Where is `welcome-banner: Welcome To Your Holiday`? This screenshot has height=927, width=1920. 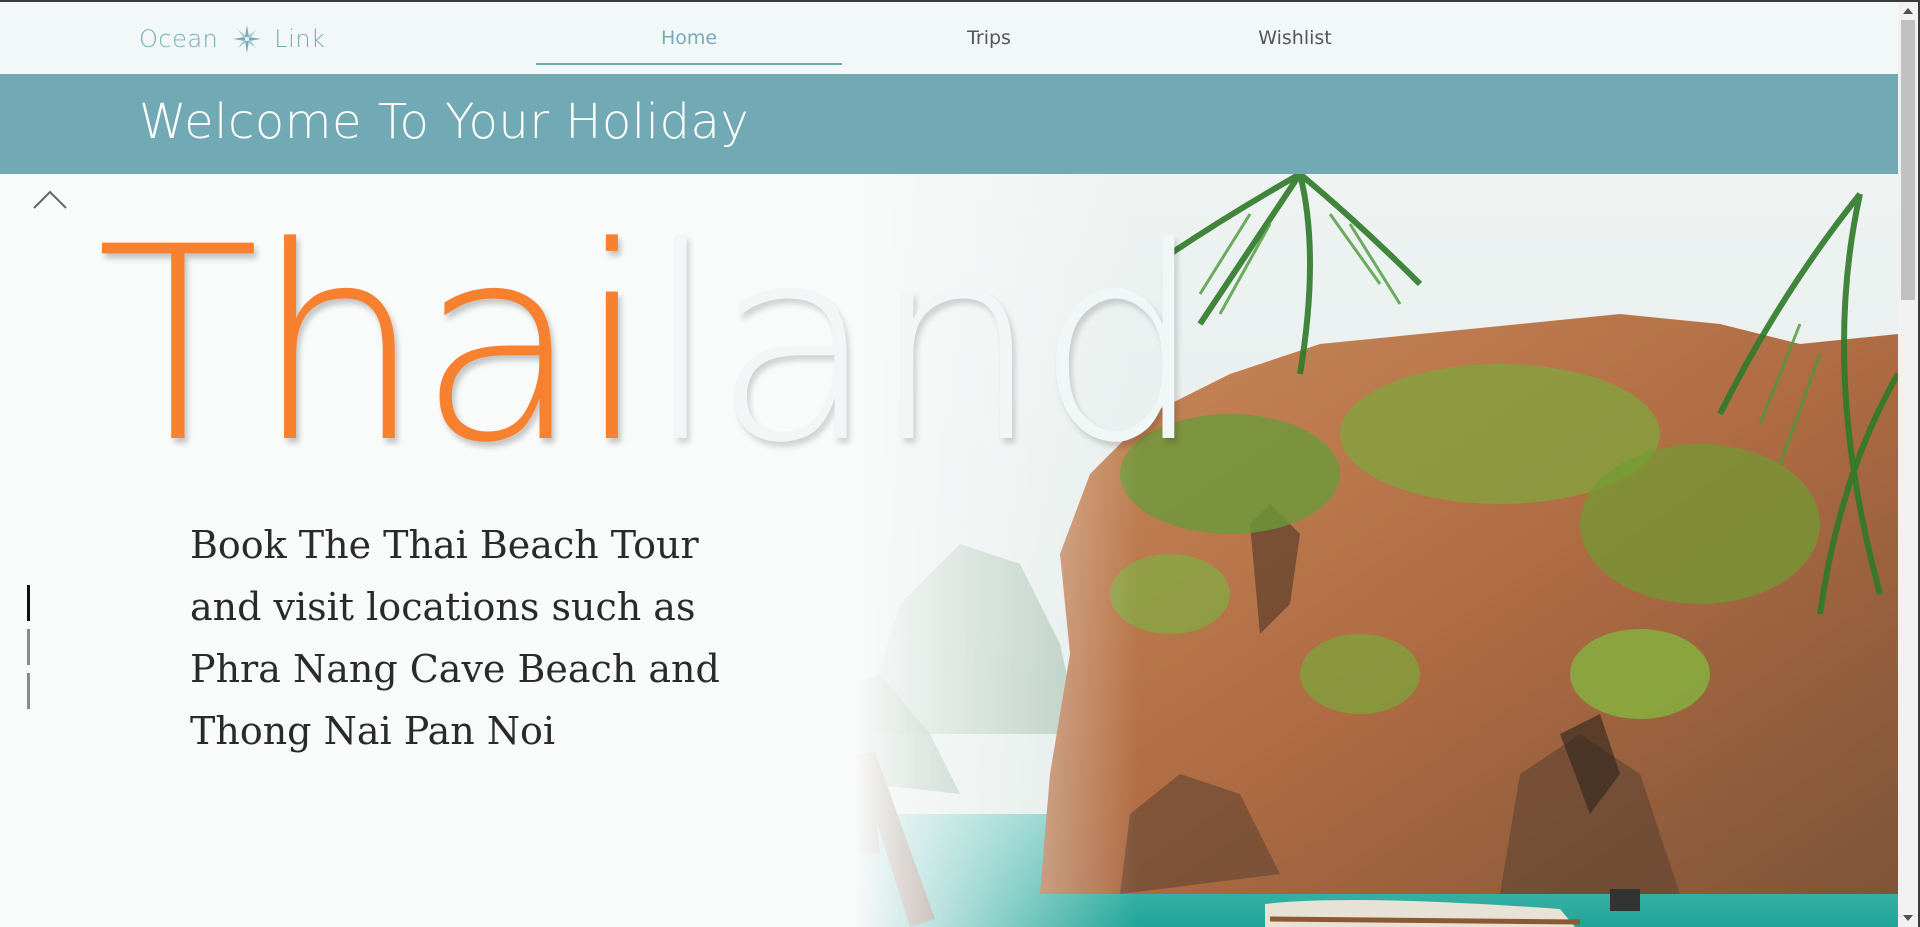 welcome-banner: Welcome To Your Holiday is located at coordinates (949, 124).